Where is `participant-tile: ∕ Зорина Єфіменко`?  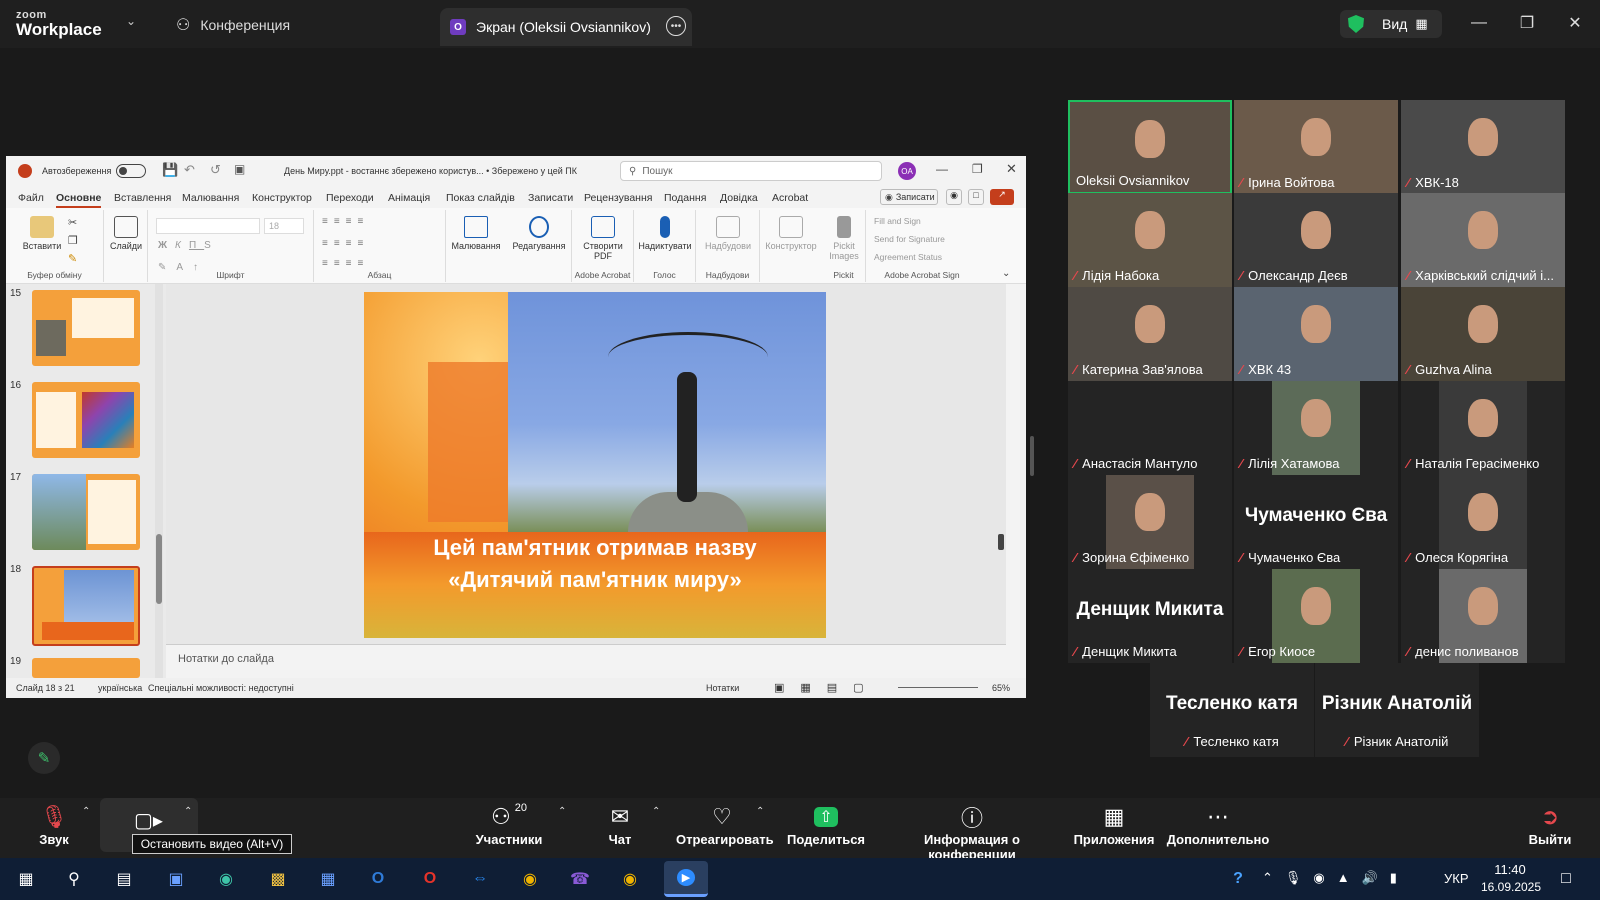
participant-tile: ∕ Зорина Єфіменко is located at coordinates (1150, 522).